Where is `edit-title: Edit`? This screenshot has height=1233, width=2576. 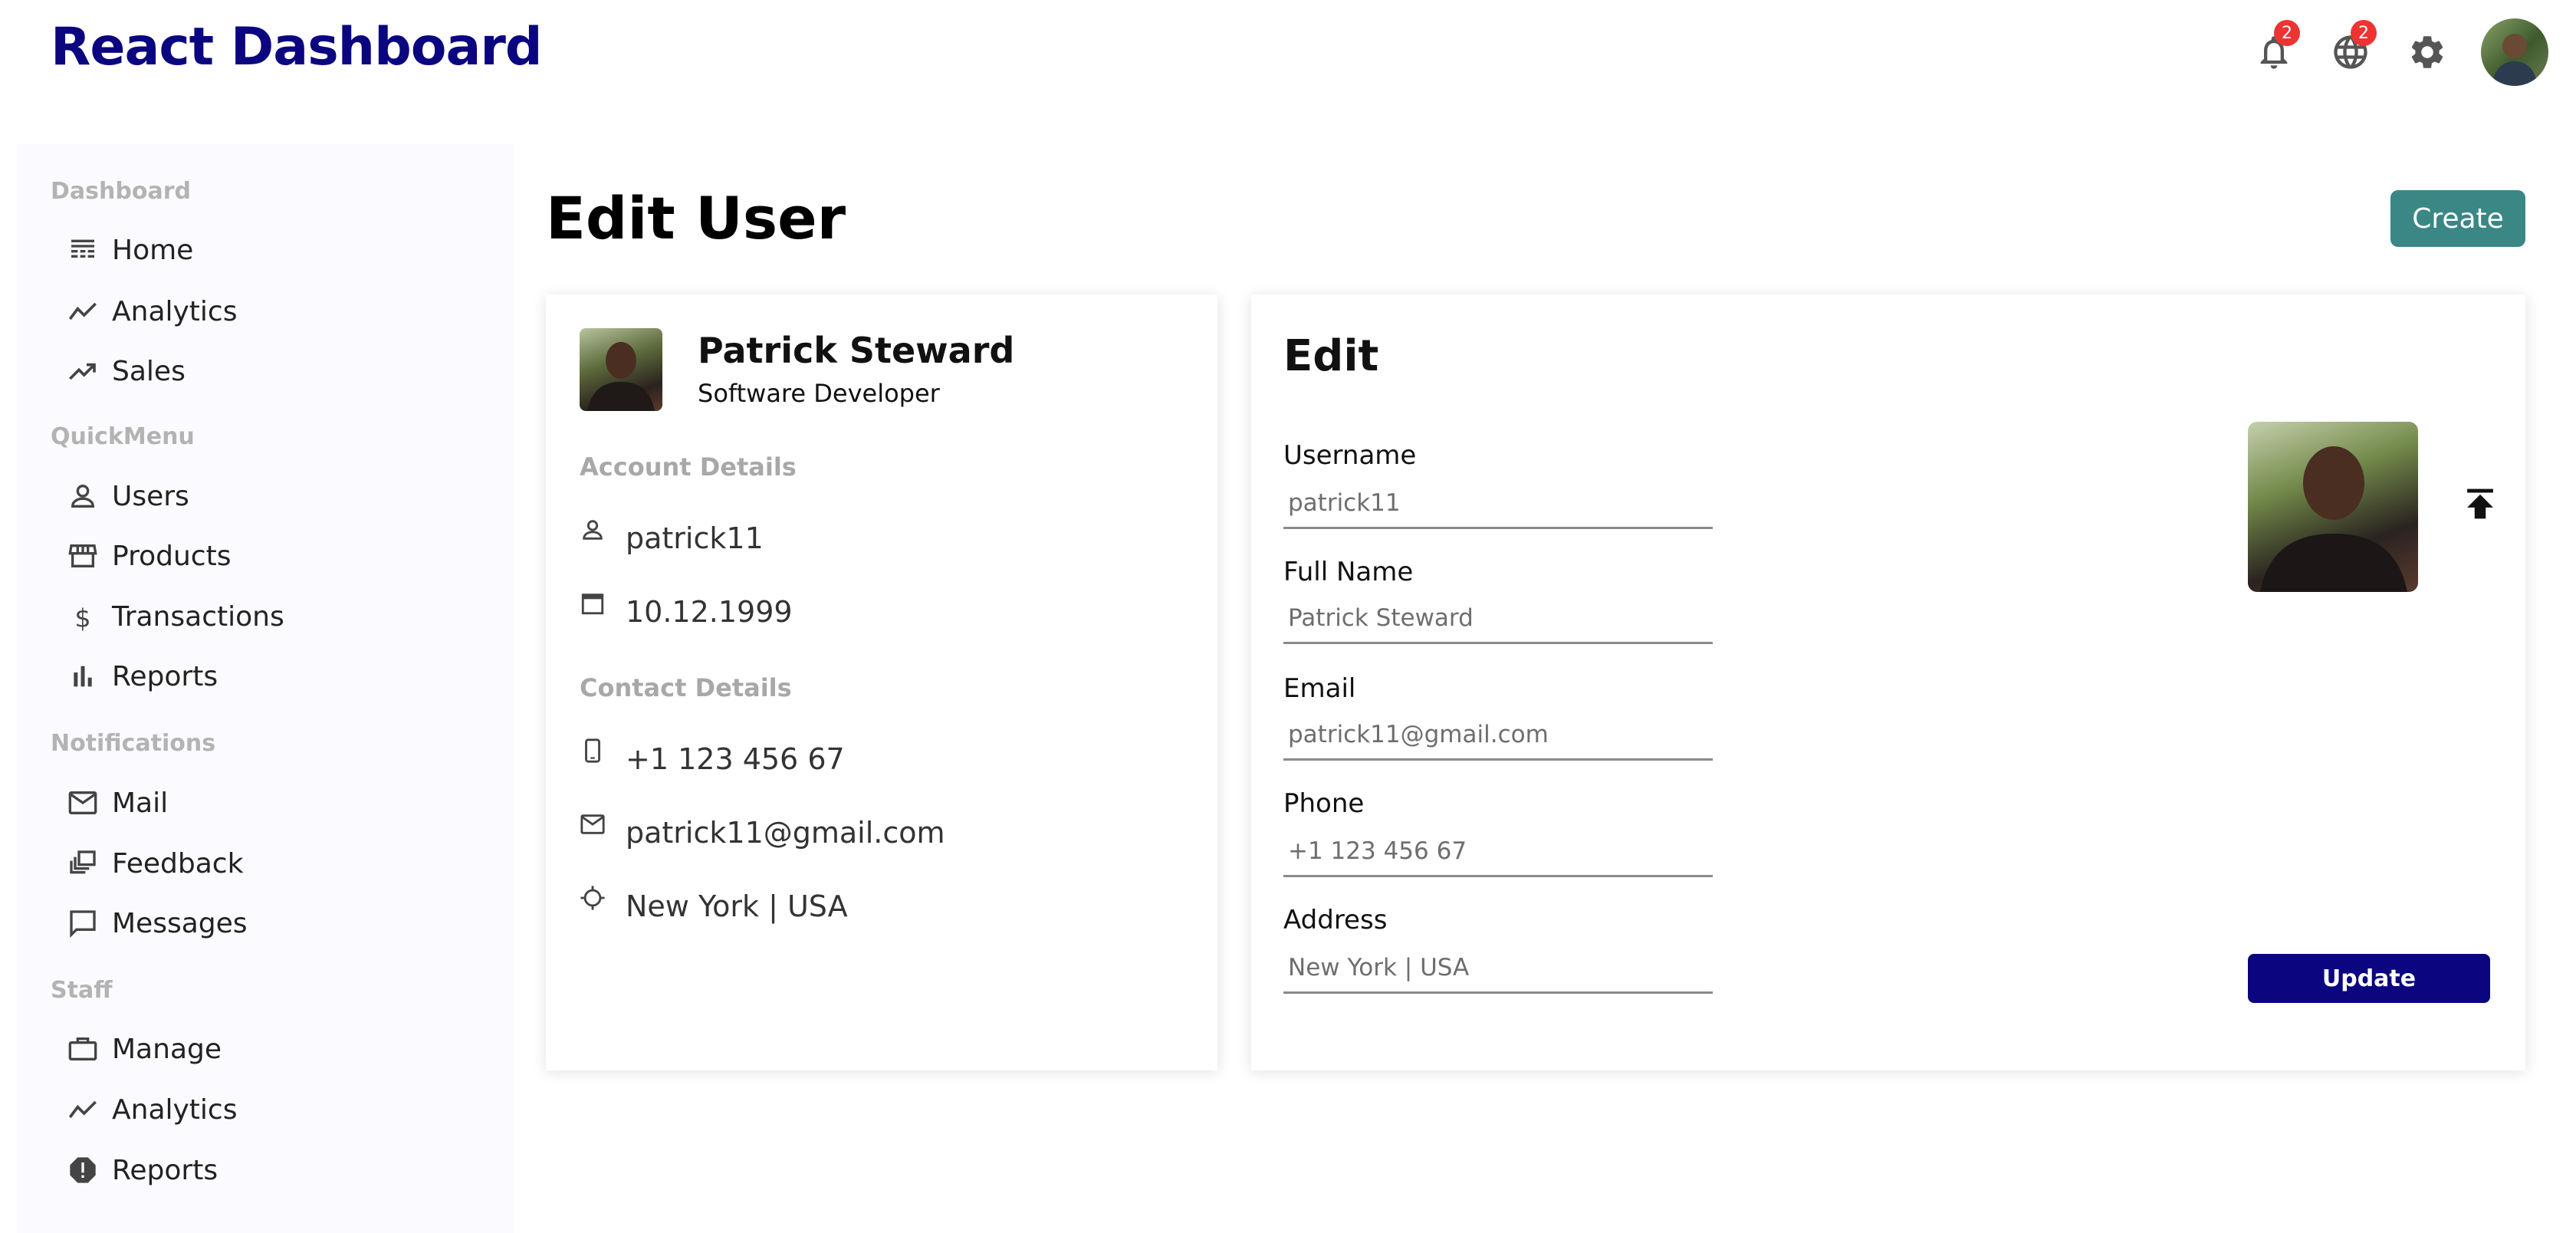 edit-title: Edit is located at coordinates (1331, 356).